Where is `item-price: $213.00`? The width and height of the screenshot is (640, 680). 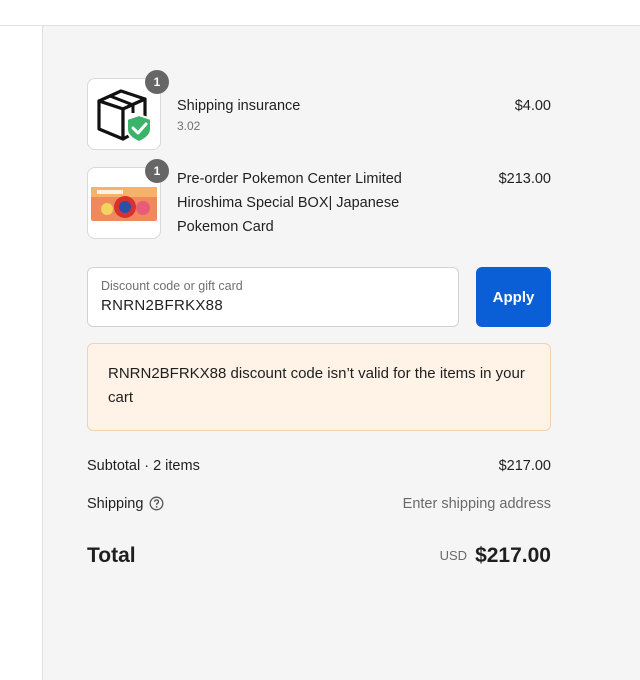 item-price: $213.00 is located at coordinates (524, 179).